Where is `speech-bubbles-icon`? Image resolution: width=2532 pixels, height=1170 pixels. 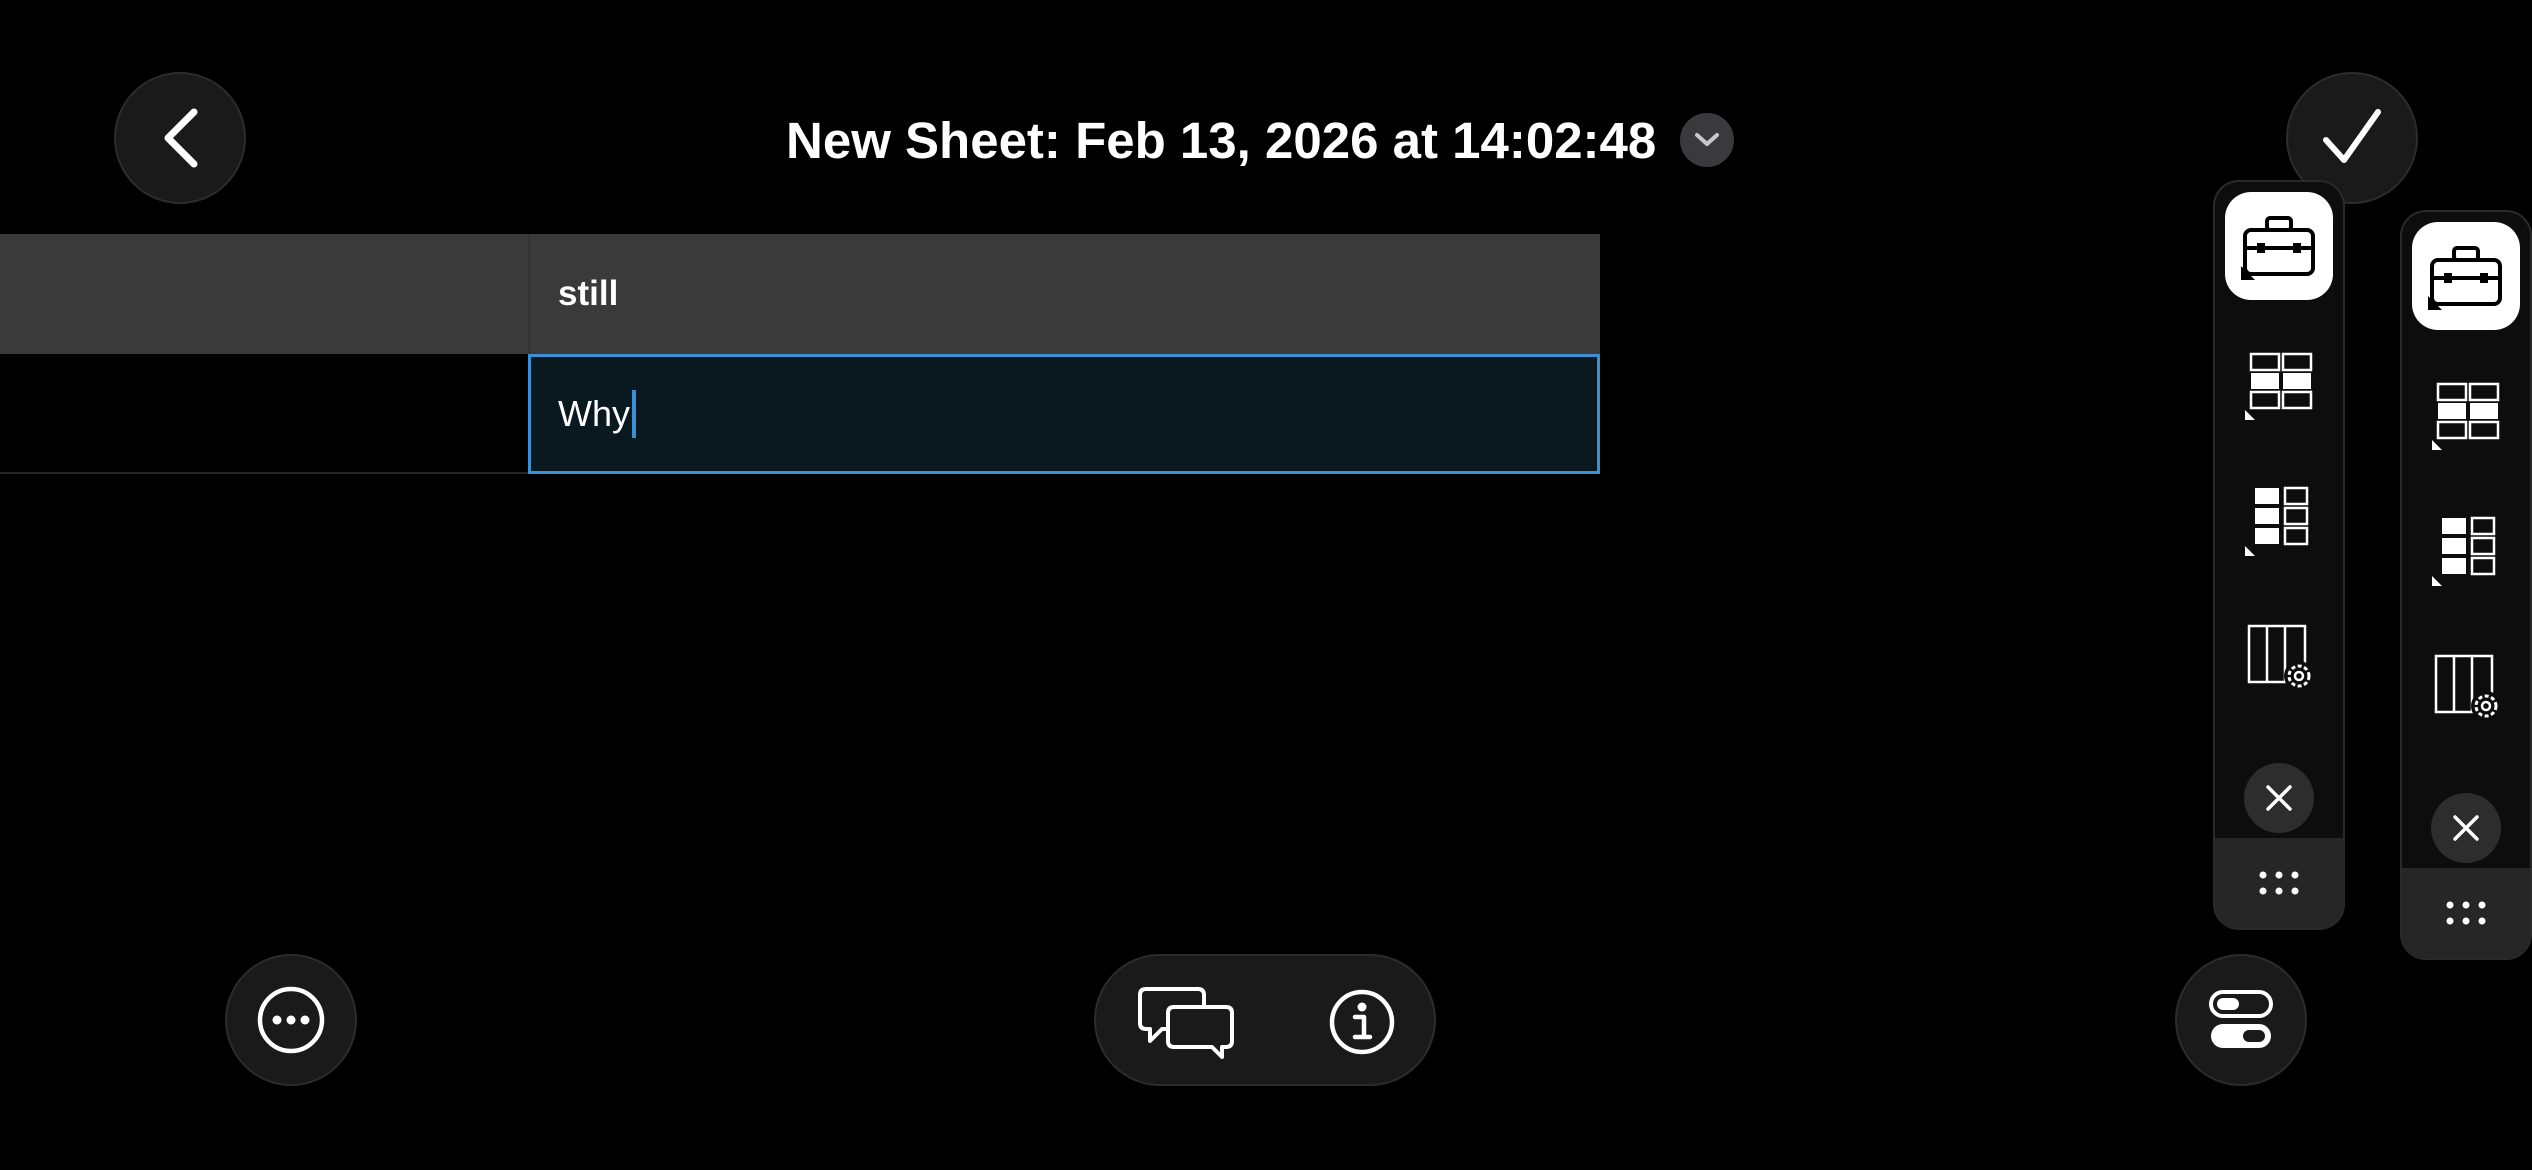
speech-bubbles-icon is located at coordinates (1186, 1023).